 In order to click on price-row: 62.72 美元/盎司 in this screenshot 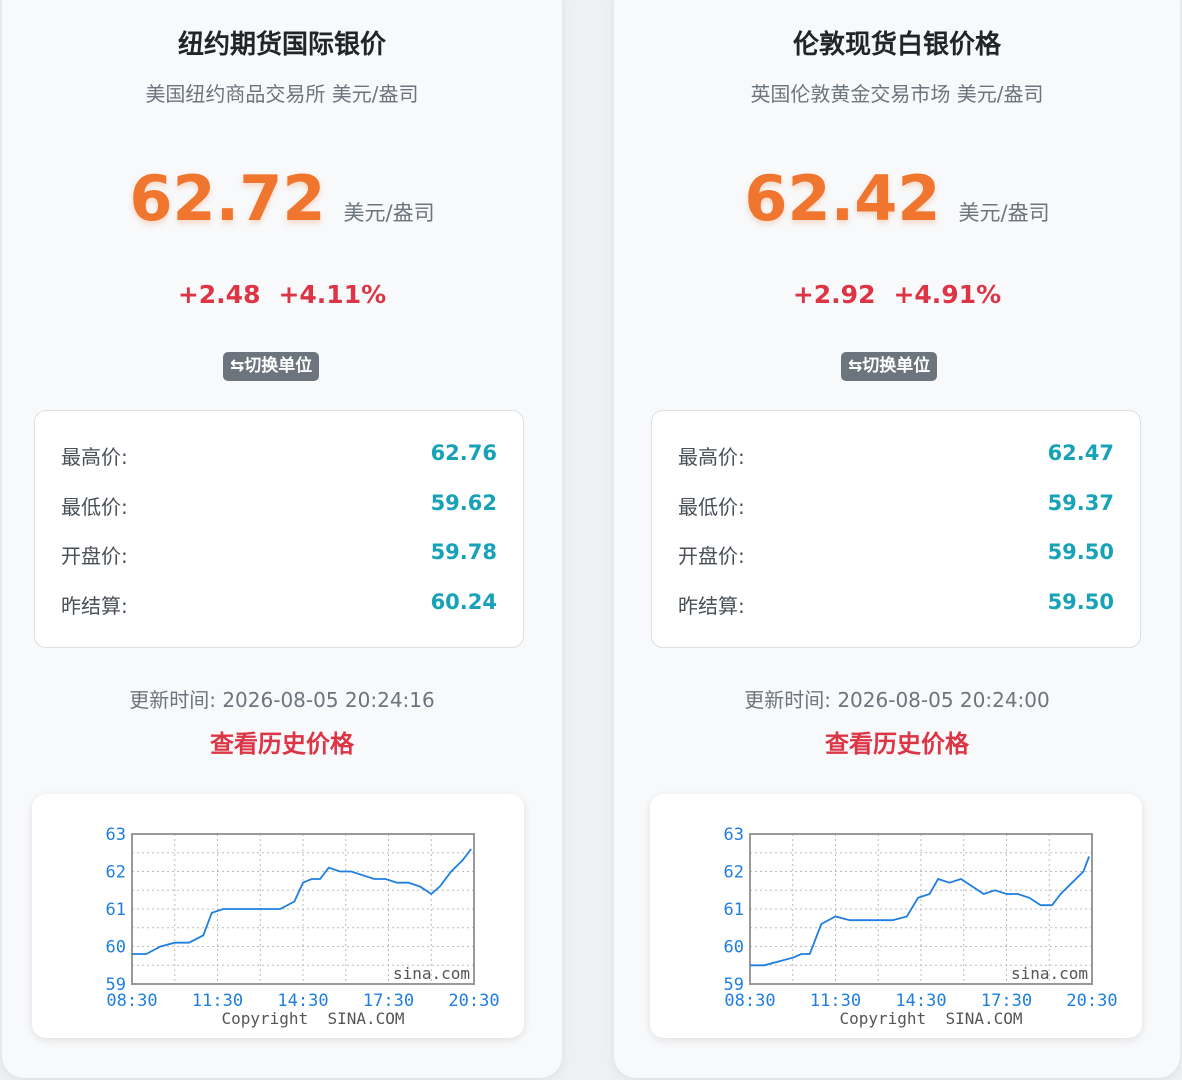, I will do `click(282, 198)`.